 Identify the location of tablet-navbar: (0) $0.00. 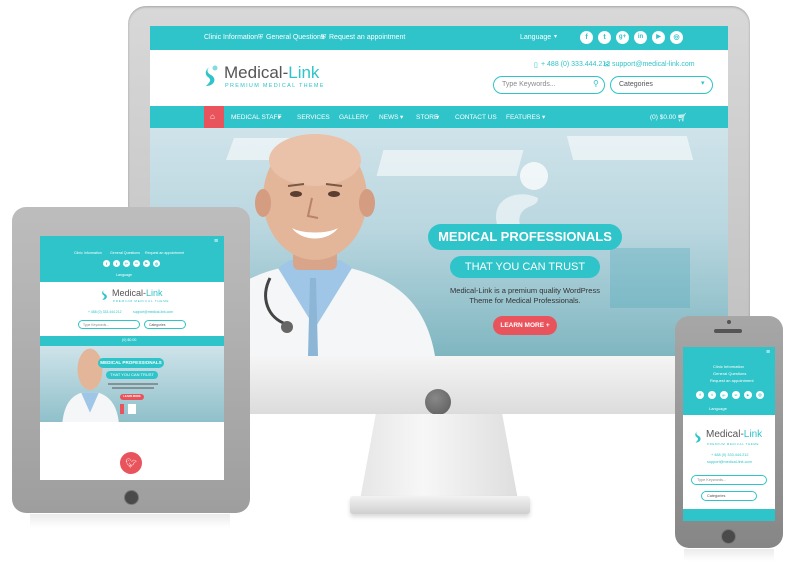
(132, 341).